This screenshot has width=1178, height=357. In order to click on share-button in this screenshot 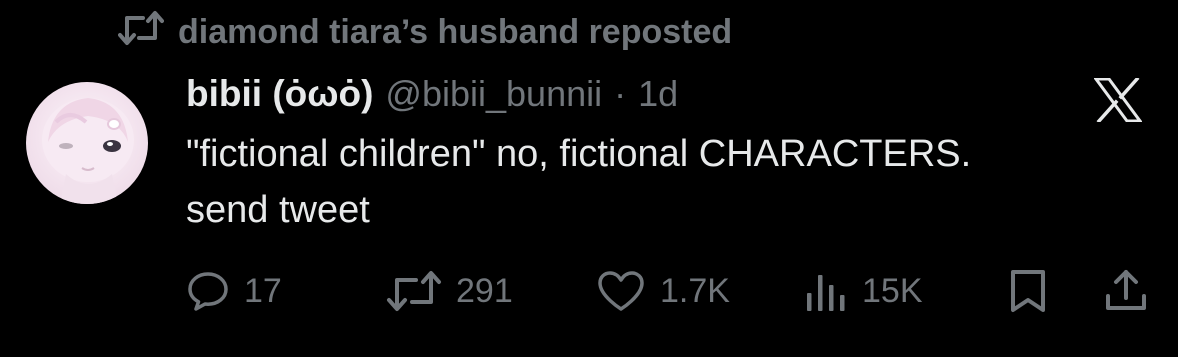, I will do `click(1126, 291)`.